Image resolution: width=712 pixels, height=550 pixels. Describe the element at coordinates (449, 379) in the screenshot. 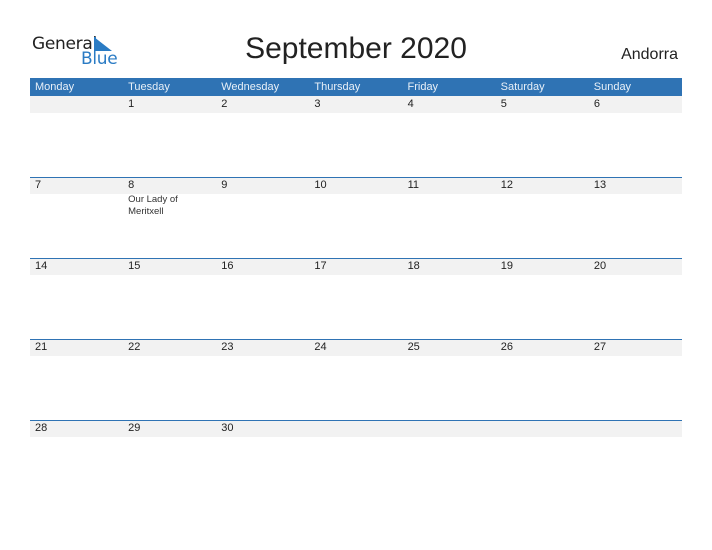

I see `day-cell: 25` at that location.